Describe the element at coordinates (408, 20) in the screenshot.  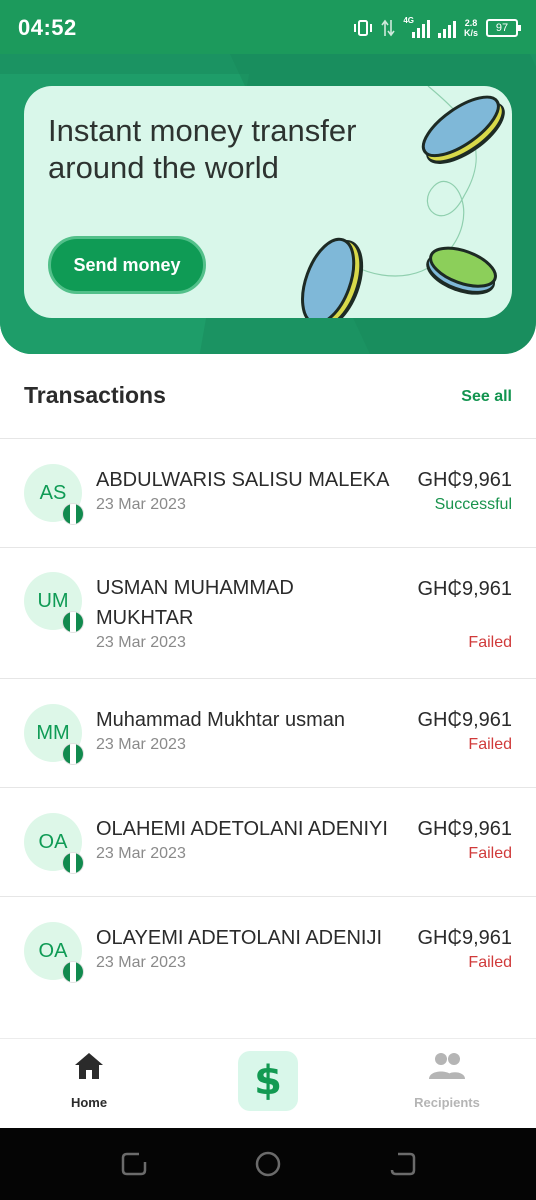
I see `network-type: 4G` at that location.